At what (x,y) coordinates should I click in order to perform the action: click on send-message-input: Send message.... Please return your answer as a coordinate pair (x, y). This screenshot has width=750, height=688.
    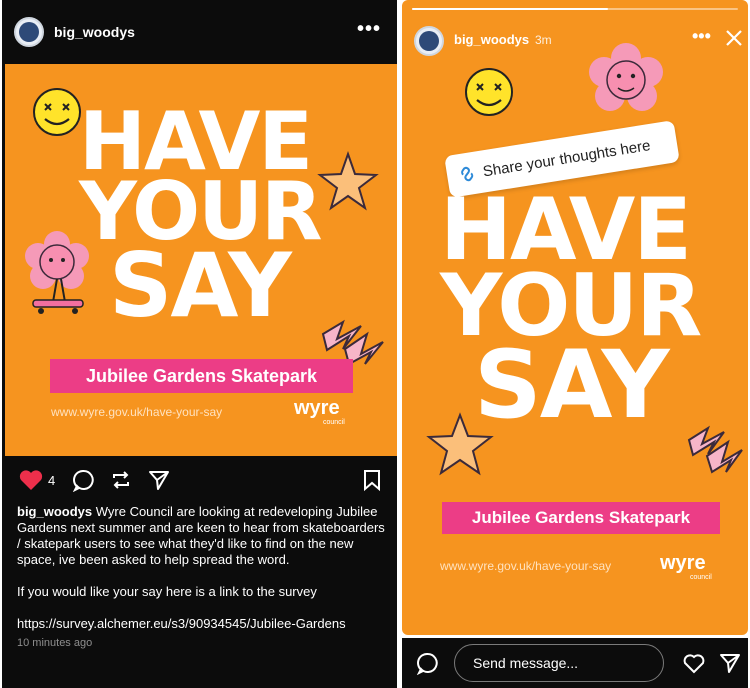
    Looking at the image, I should click on (559, 663).